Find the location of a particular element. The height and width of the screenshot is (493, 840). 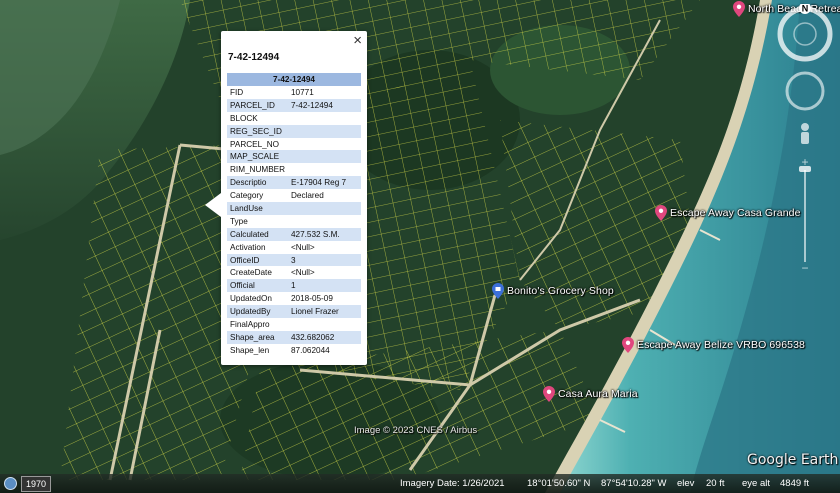

balloon-title: 7-42-12494 is located at coordinates (254, 57).